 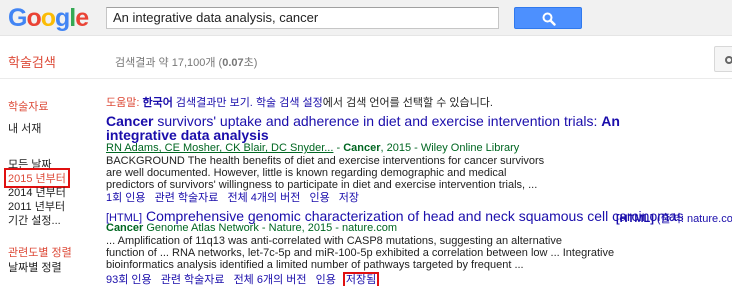 I want to click on scholar-title: 학술검색, so click(x=32, y=61).